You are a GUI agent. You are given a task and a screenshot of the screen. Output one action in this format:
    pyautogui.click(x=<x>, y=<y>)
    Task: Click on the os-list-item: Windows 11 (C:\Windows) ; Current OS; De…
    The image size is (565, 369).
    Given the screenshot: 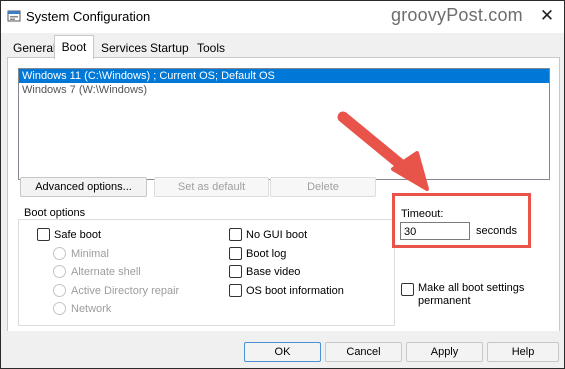 What is the action you would take?
    pyautogui.click(x=284, y=76)
    